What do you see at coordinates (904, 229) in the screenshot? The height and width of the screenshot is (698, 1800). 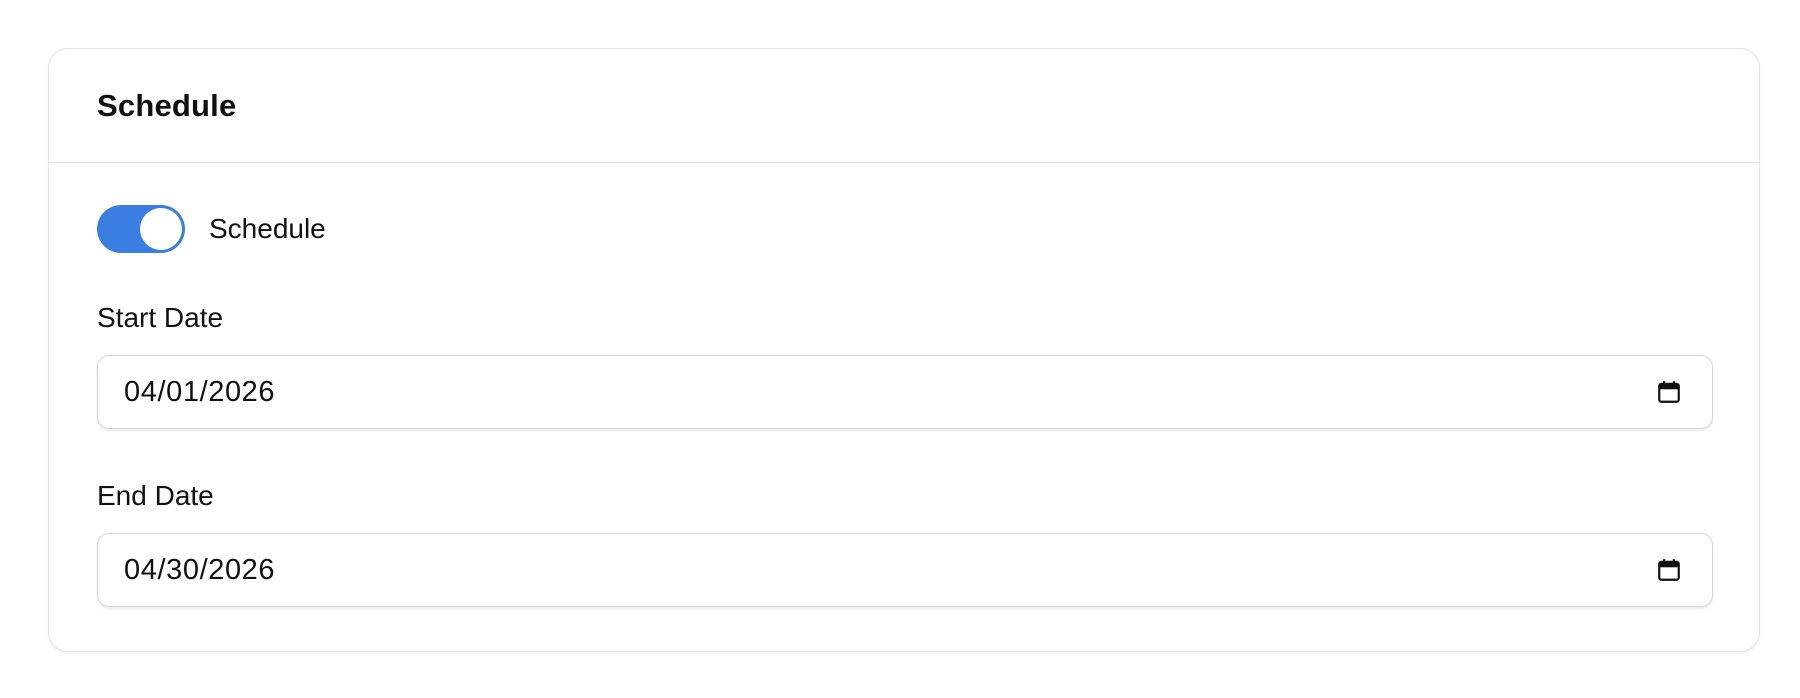 I see `schedule-toggle-row: Schedule` at bounding box center [904, 229].